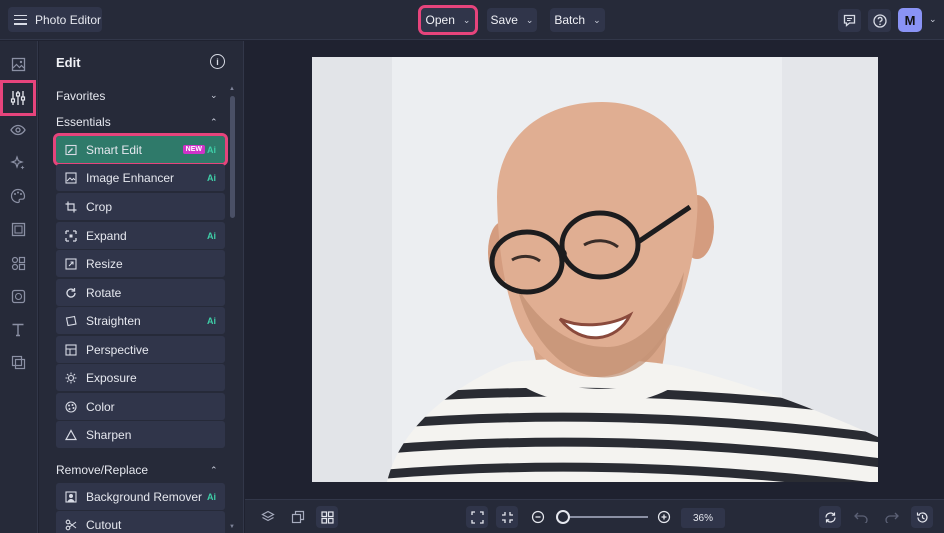  What do you see at coordinates (570, 20) in the screenshot?
I see `batch-menu-label: Batch` at bounding box center [570, 20].